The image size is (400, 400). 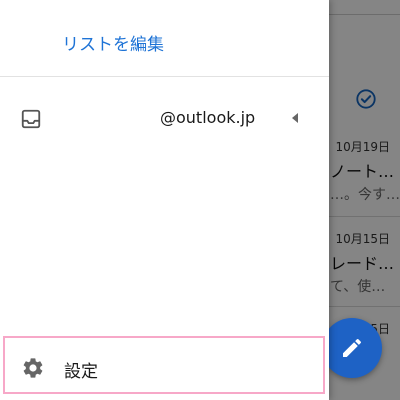 What do you see at coordinates (295, 118) in the screenshot?
I see `caret-left-icon` at bounding box center [295, 118].